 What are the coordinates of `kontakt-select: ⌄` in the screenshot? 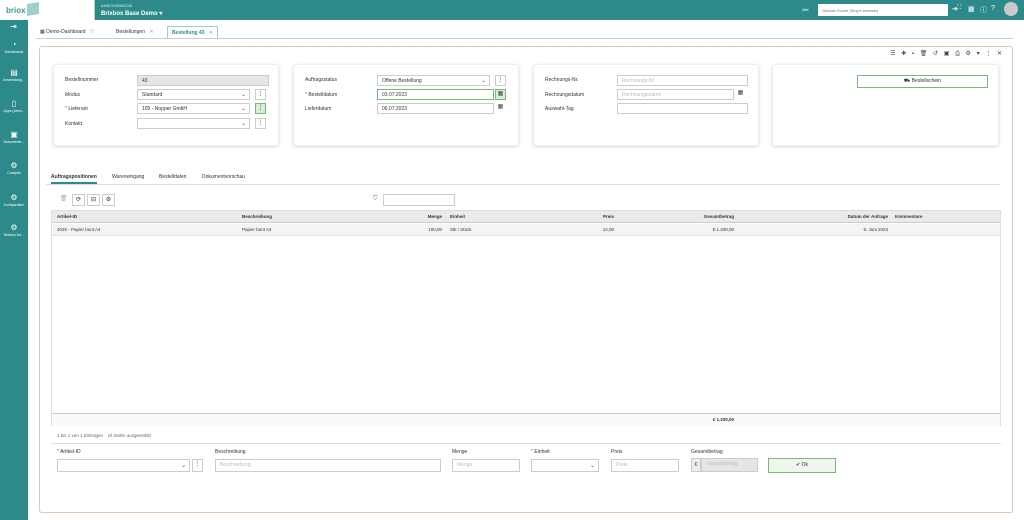 It's located at (193, 123).